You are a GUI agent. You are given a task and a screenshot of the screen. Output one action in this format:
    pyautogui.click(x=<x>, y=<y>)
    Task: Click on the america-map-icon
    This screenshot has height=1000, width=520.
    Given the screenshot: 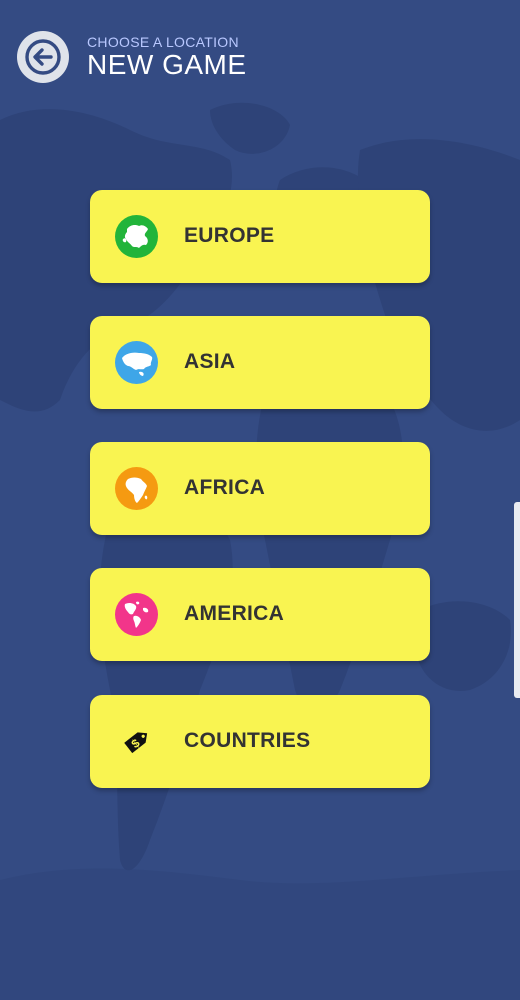 What is the action you would take?
    pyautogui.click(x=136, y=614)
    